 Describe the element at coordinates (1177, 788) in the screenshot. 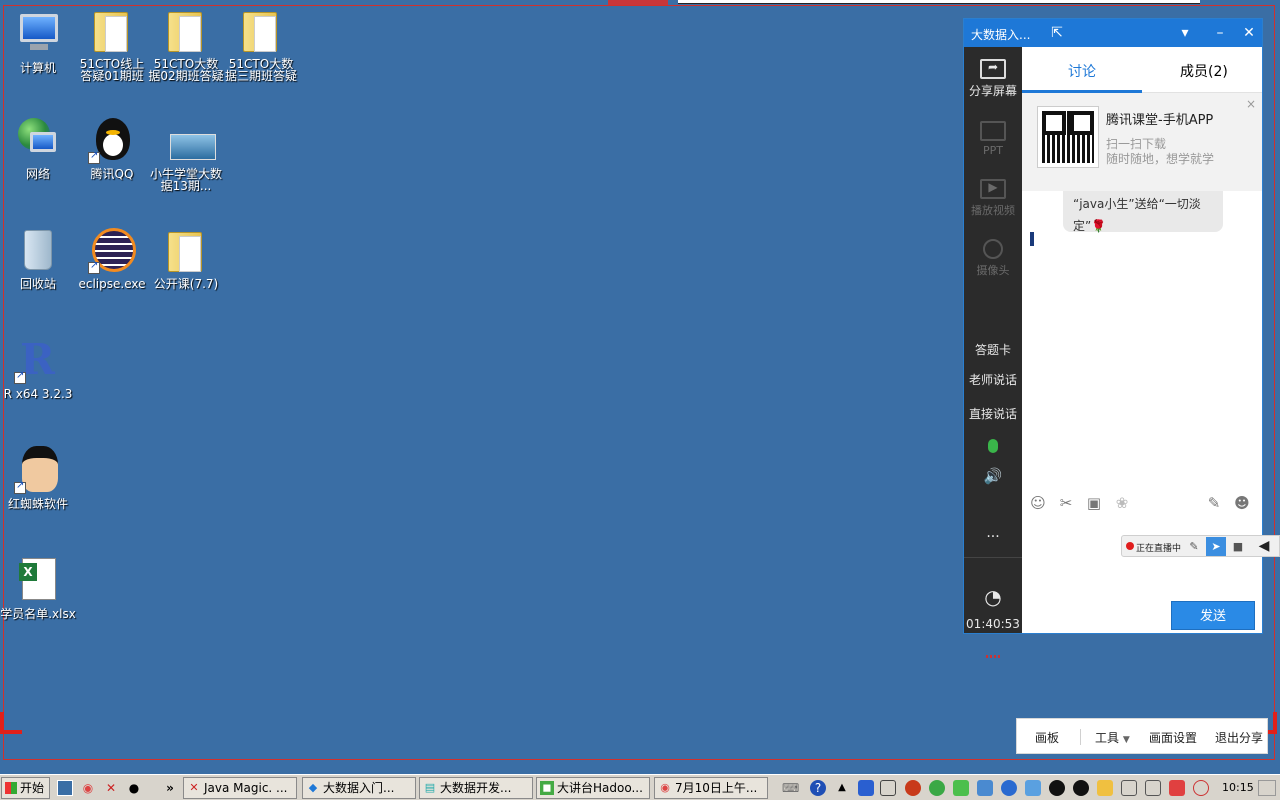

I see `tray-alert-icon` at that location.